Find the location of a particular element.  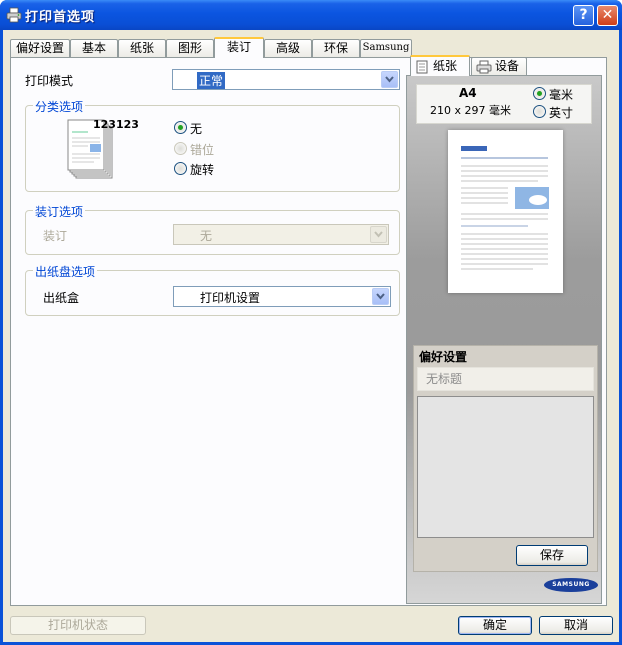

binding-group: 装订选项 装订 无 is located at coordinates (212, 229).